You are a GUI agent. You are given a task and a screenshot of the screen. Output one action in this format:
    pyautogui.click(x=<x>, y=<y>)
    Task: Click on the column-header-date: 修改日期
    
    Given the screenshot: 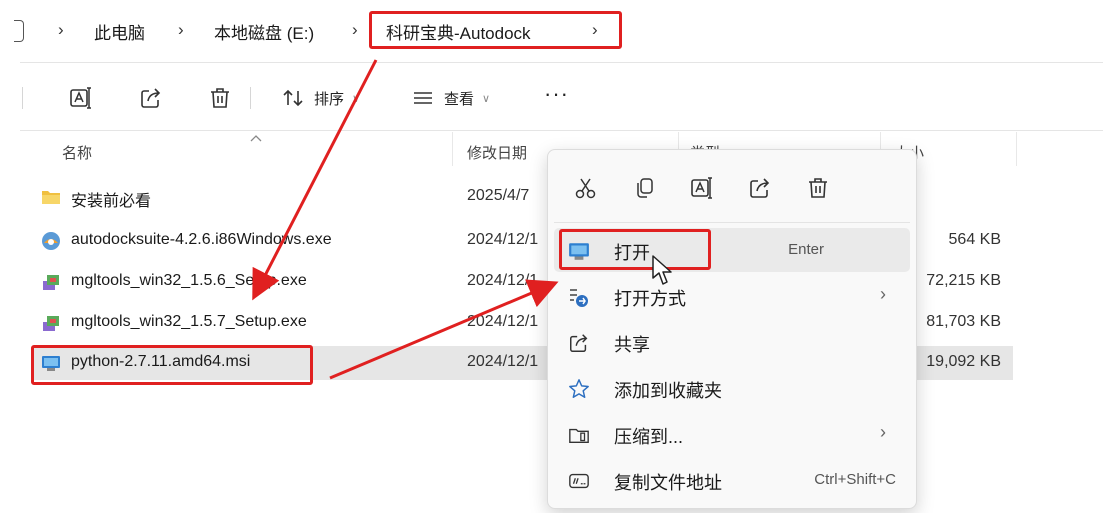 What is the action you would take?
    pyautogui.click(x=497, y=152)
    